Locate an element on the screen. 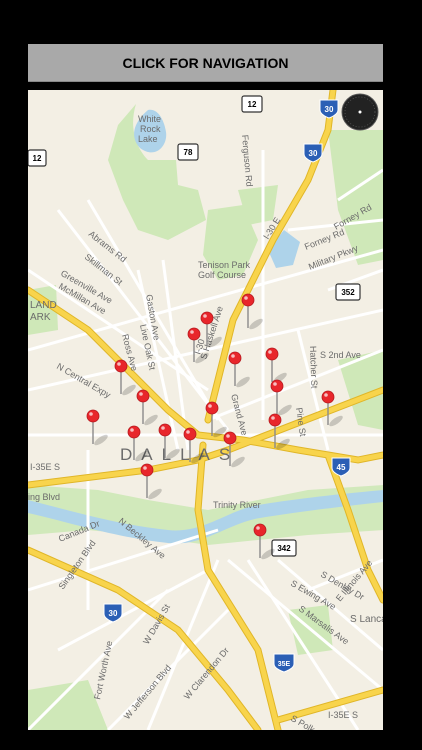 This screenshot has width=422, height=750. svg-text: Ferguson Rd is located at coordinates (247, 160).